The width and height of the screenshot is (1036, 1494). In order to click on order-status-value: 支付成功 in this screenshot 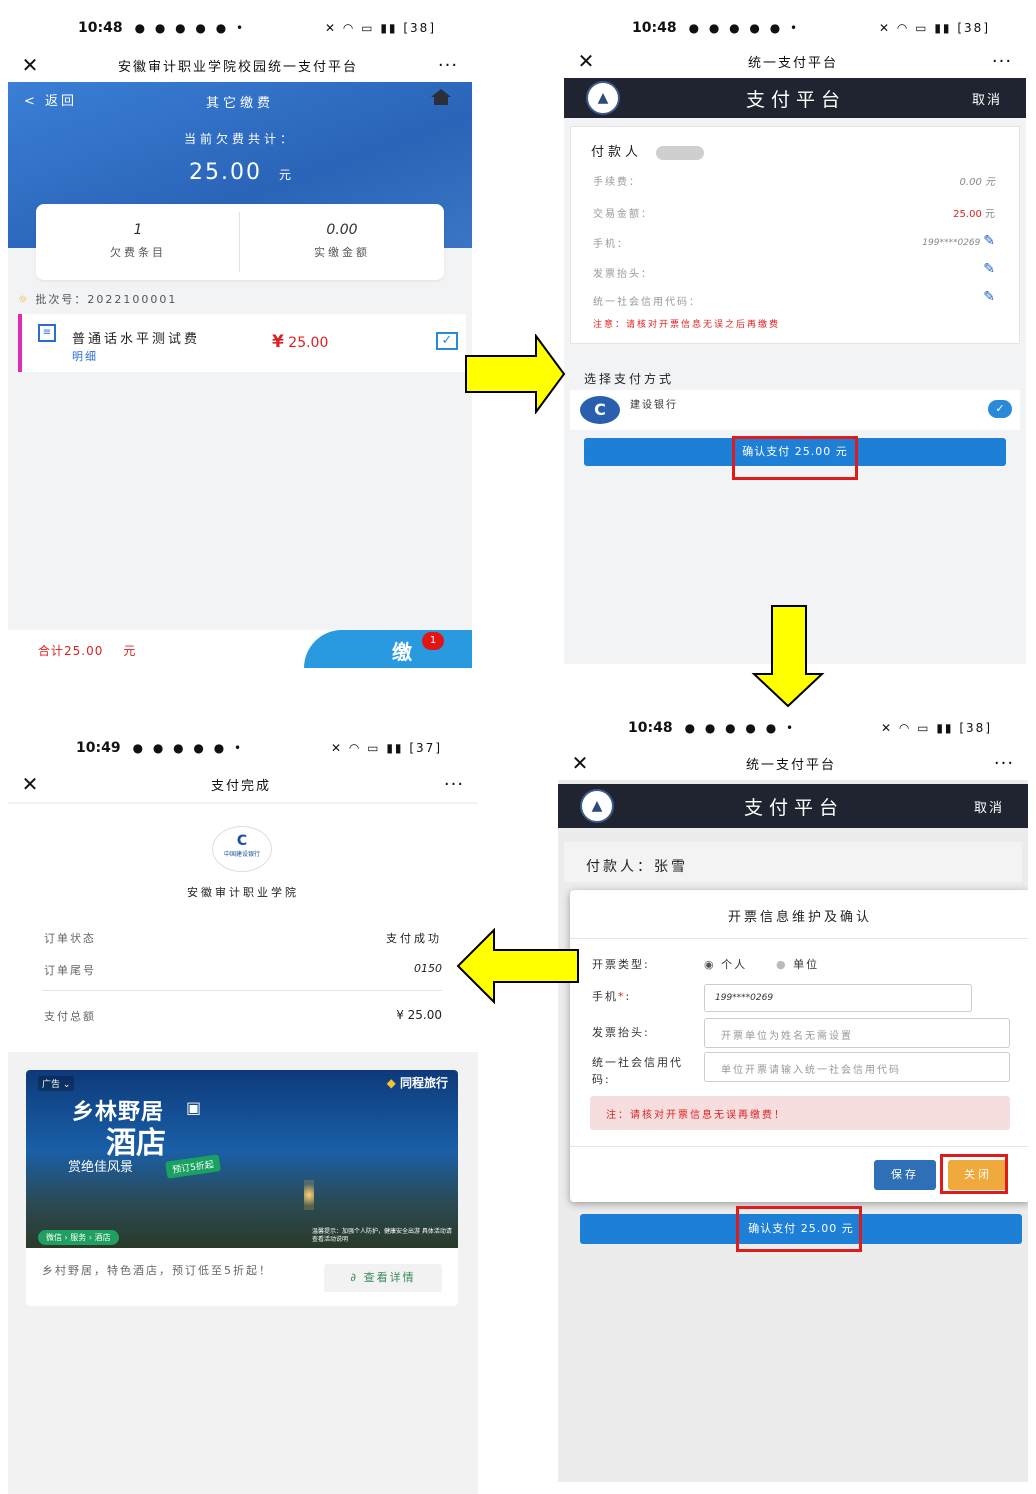, I will do `click(414, 938)`.